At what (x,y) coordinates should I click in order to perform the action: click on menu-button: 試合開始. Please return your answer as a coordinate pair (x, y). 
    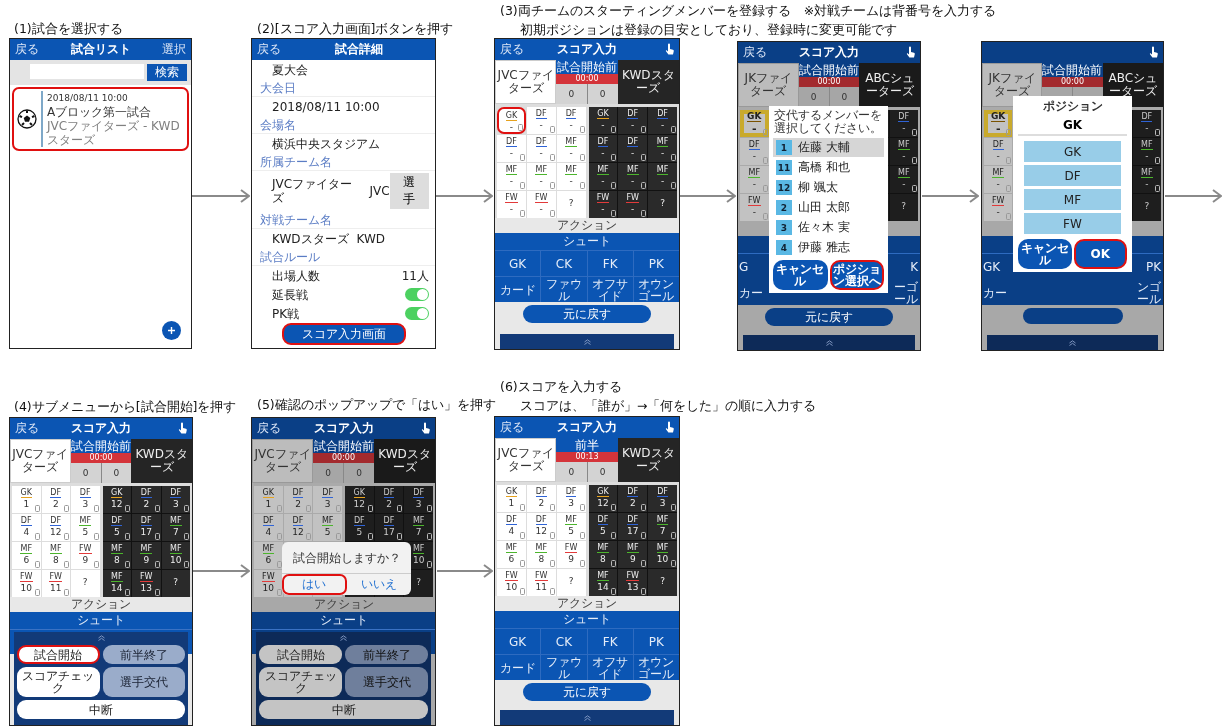
    Looking at the image, I should click on (300, 654).